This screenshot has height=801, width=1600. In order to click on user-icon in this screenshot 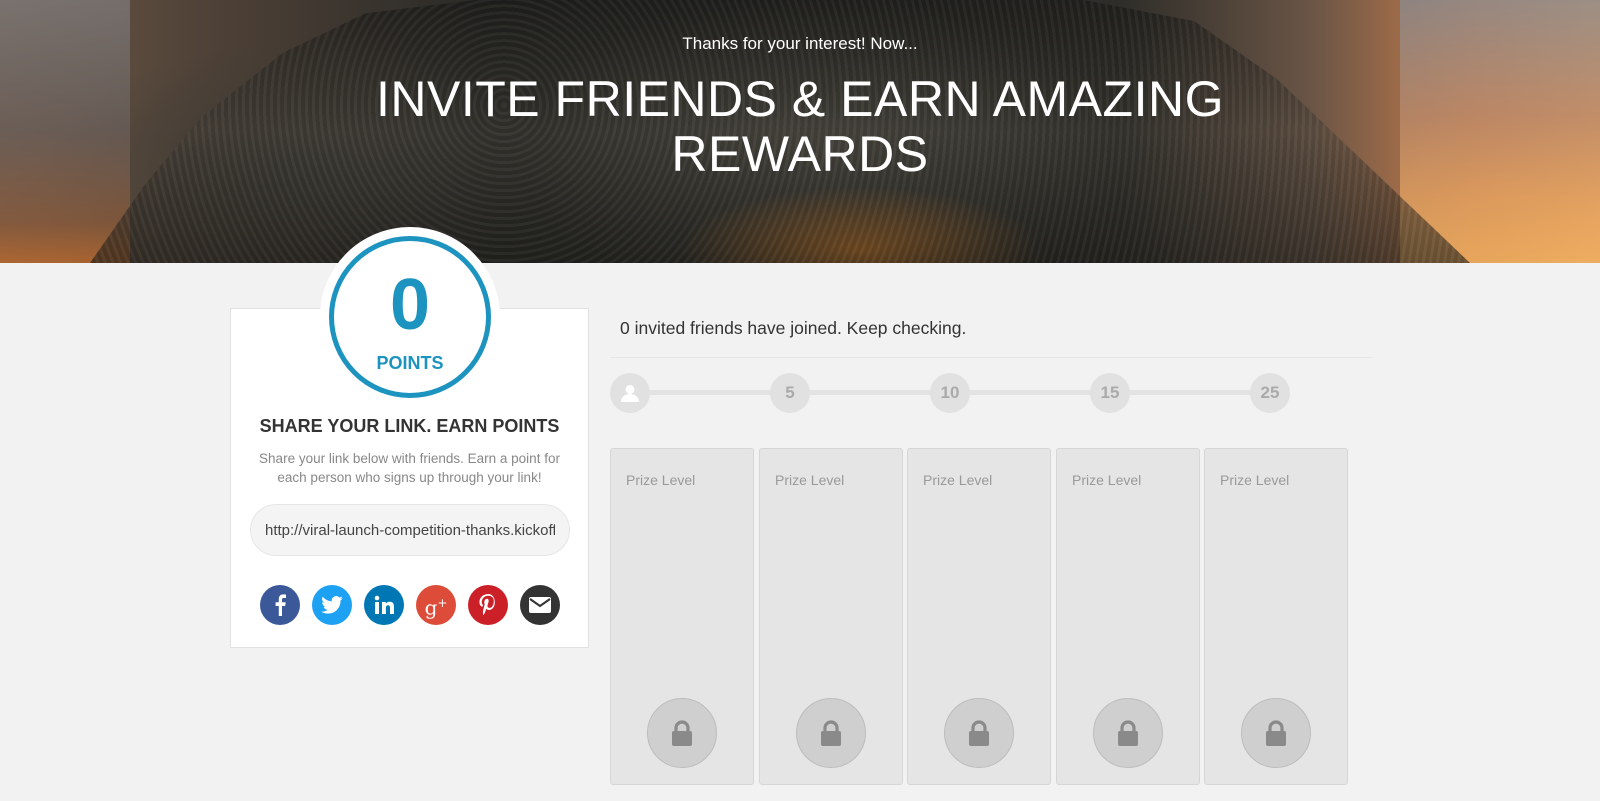, I will do `click(630, 393)`.